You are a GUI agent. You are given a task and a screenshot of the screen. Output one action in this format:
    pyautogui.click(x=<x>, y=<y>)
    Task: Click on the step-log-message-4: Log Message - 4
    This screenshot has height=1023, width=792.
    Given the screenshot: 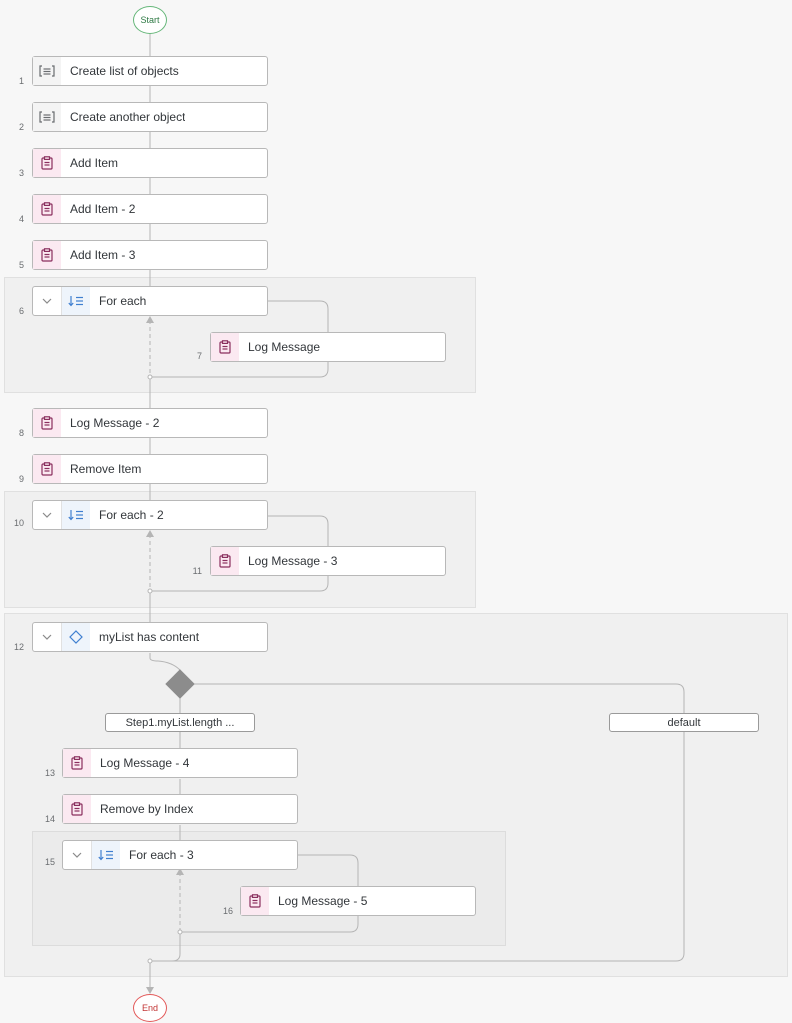 What is the action you would take?
    pyautogui.click(x=180, y=763)
    